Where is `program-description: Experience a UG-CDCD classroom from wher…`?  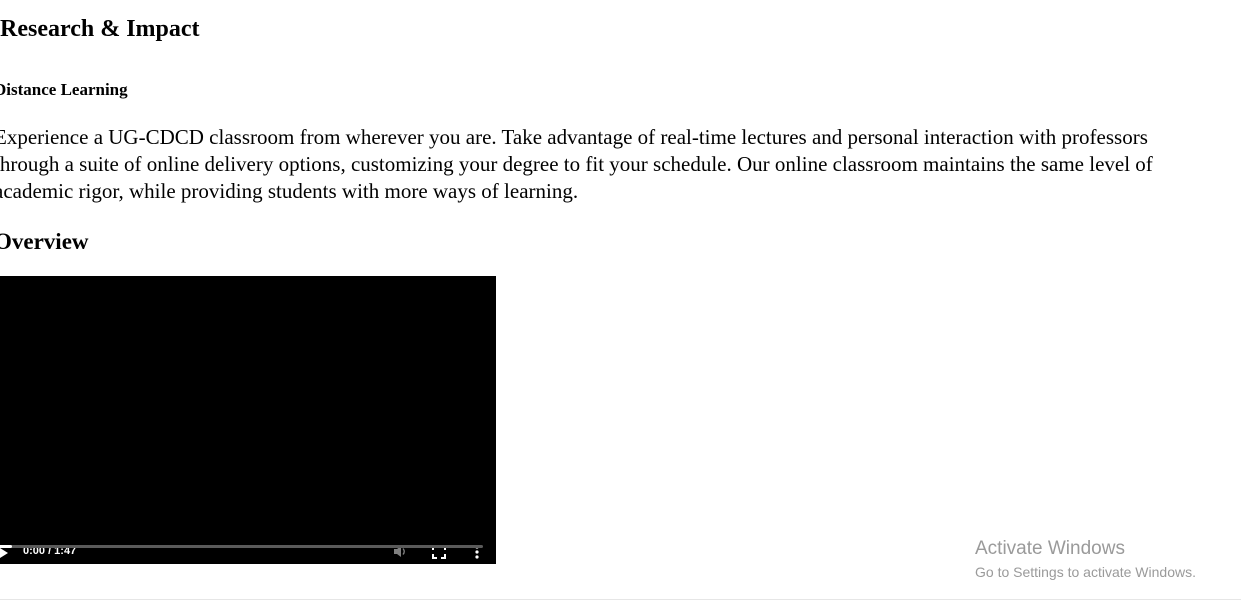 program-description: Experience a UG-CDCD classroom from wher… is located at coordinates (576, 164).